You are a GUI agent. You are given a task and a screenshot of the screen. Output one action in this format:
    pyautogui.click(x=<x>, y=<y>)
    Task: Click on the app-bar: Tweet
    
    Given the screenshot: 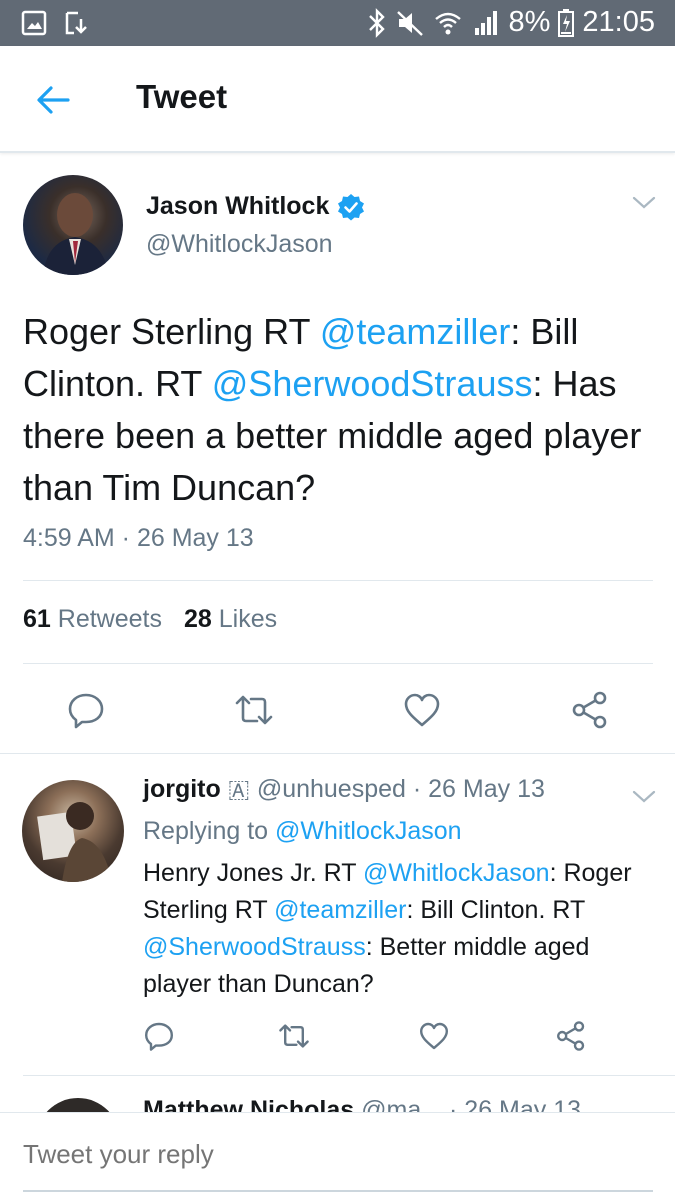 What is the action you would take?
    pyautogui.click(x=337, y=99)
    